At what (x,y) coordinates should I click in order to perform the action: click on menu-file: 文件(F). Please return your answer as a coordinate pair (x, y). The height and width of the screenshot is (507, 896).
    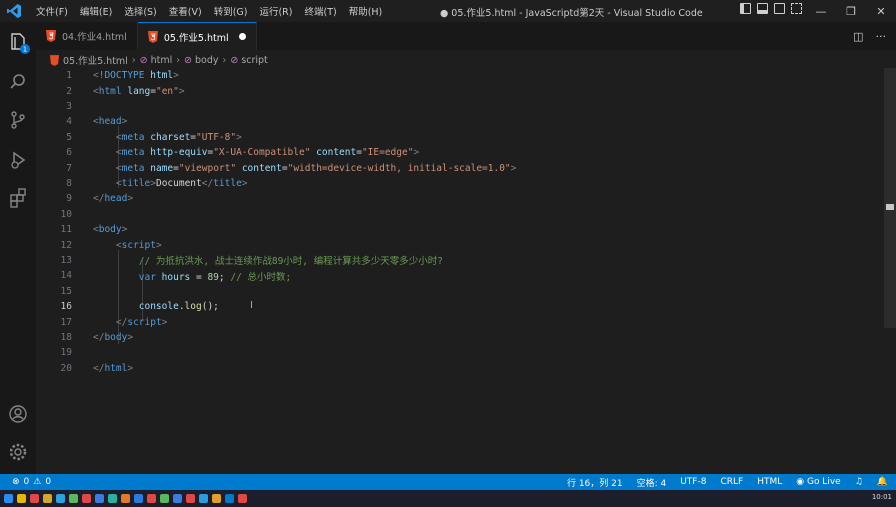
    Looking at the image, I should click on (52, 11).